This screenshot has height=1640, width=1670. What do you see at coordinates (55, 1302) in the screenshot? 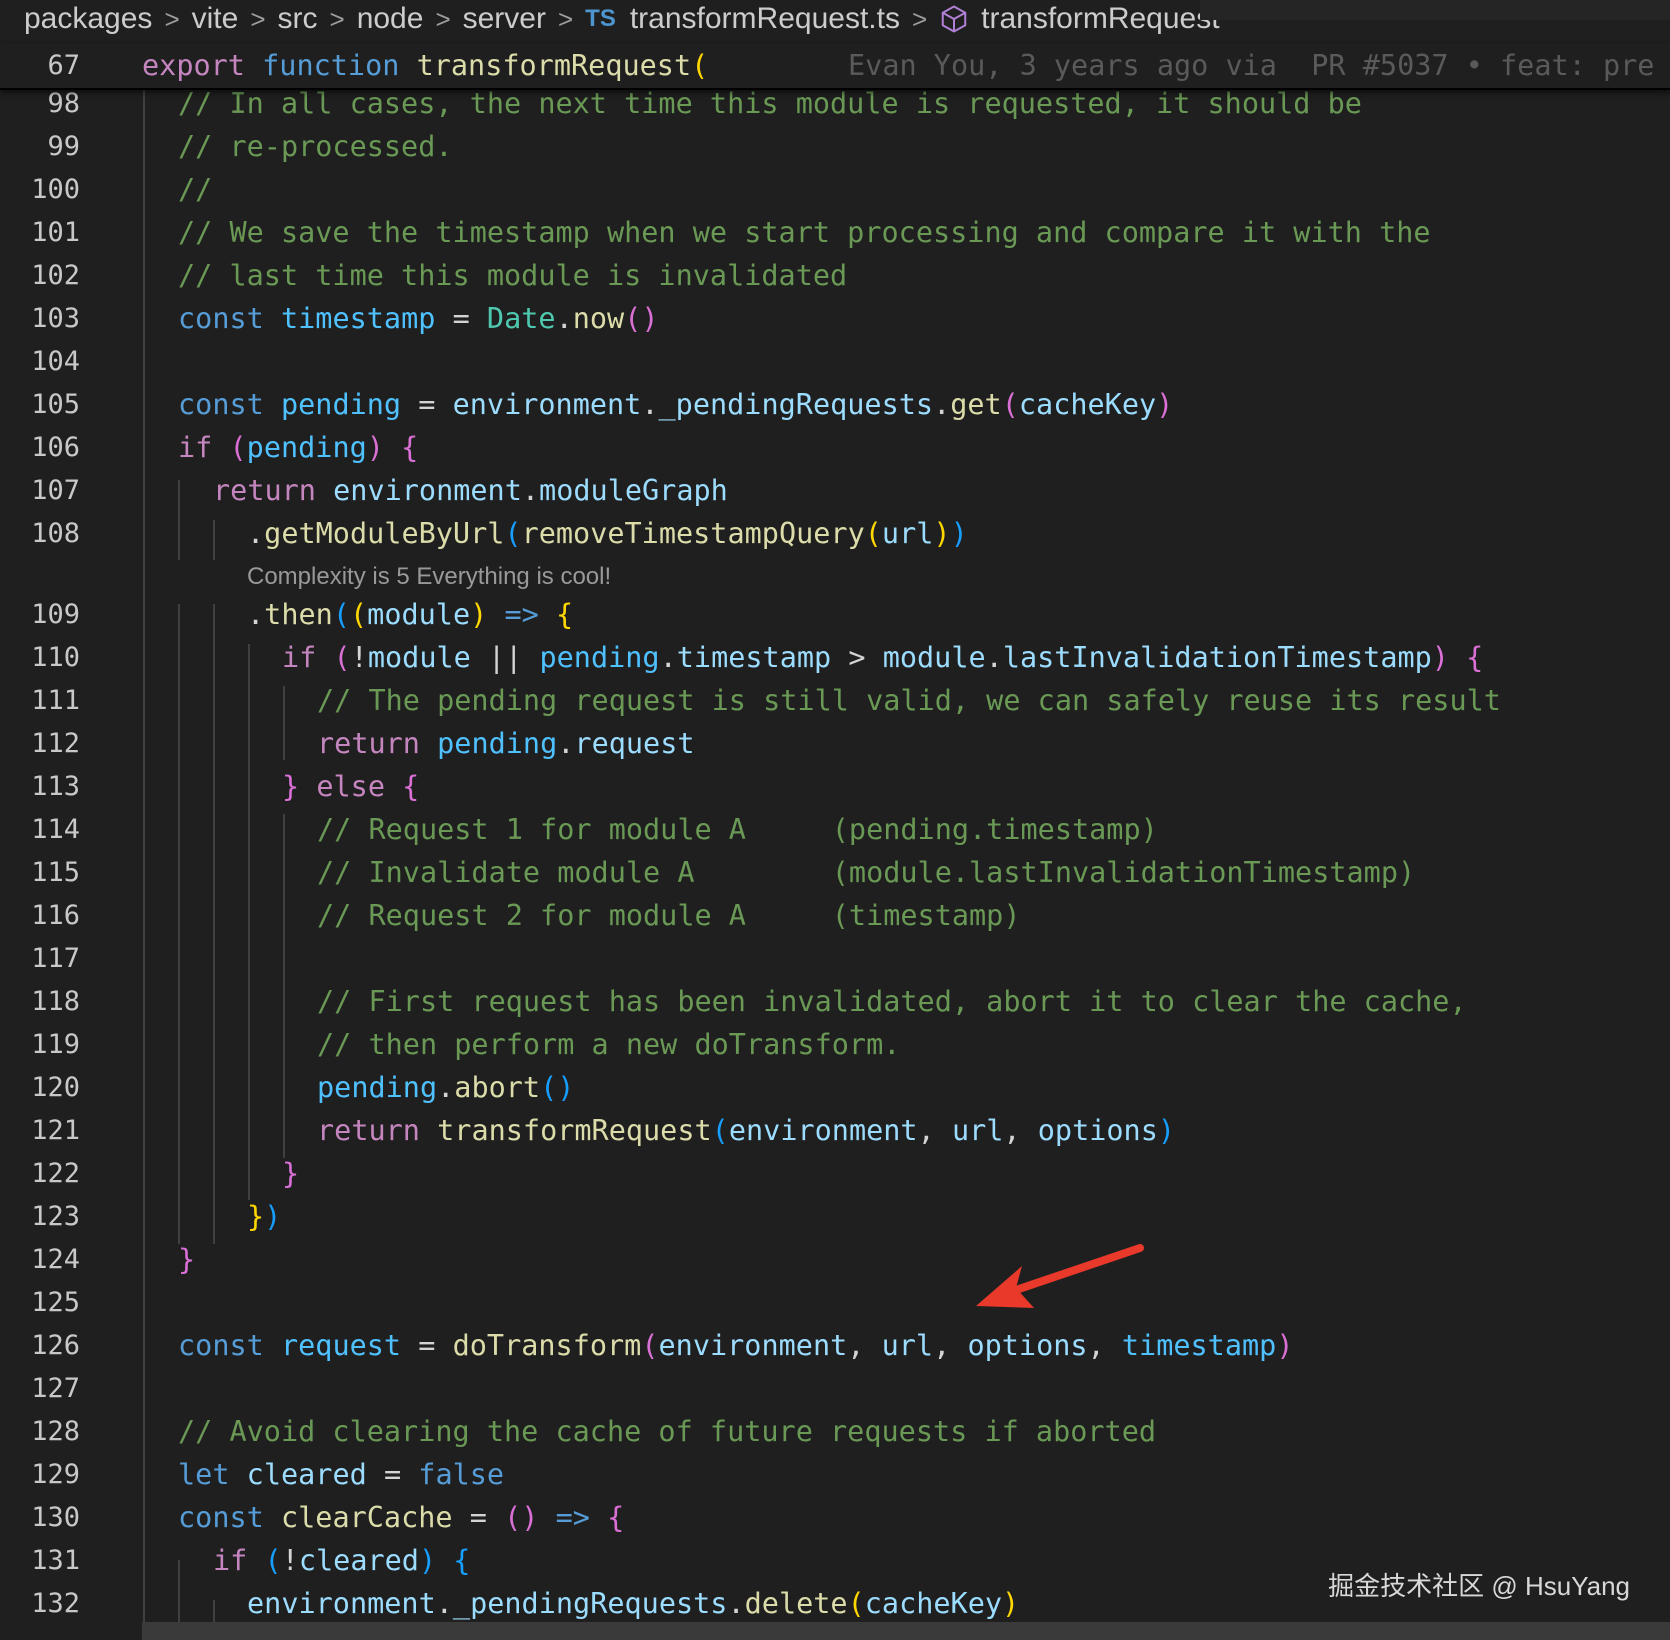
I see `line-number: 125` at bounding box center [55, 1302].